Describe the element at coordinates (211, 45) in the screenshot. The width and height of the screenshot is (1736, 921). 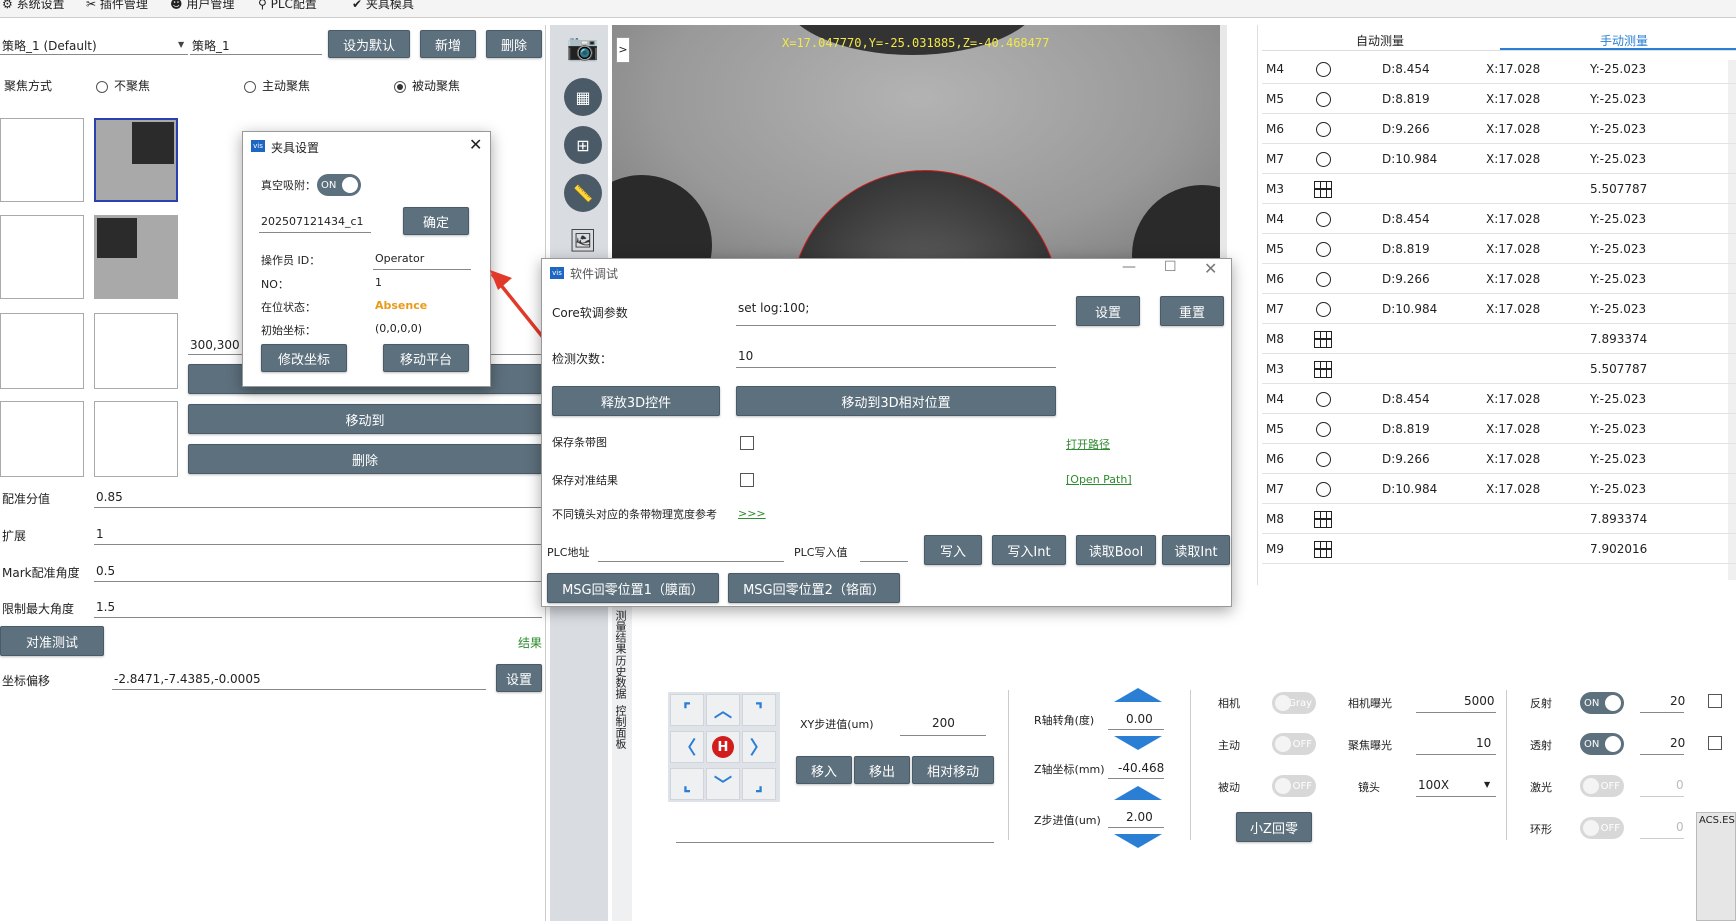
I see `strategy-name-input: 策略_1` at that location.